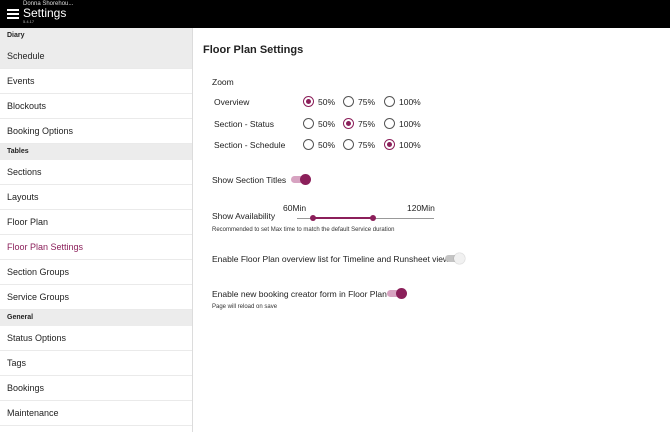 This screenshot has height=432, width=670. What do you see at coordinates (96, 222) in the screenshot?
I see `sidebar-item-floor-plan: Floor Plan` at bounding box center [96, 222].